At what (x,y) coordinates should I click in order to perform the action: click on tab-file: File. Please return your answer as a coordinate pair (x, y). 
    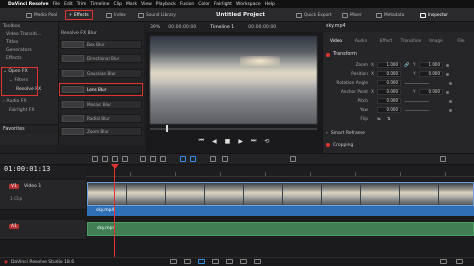
    Looking at the image, I should click on (461, 38).